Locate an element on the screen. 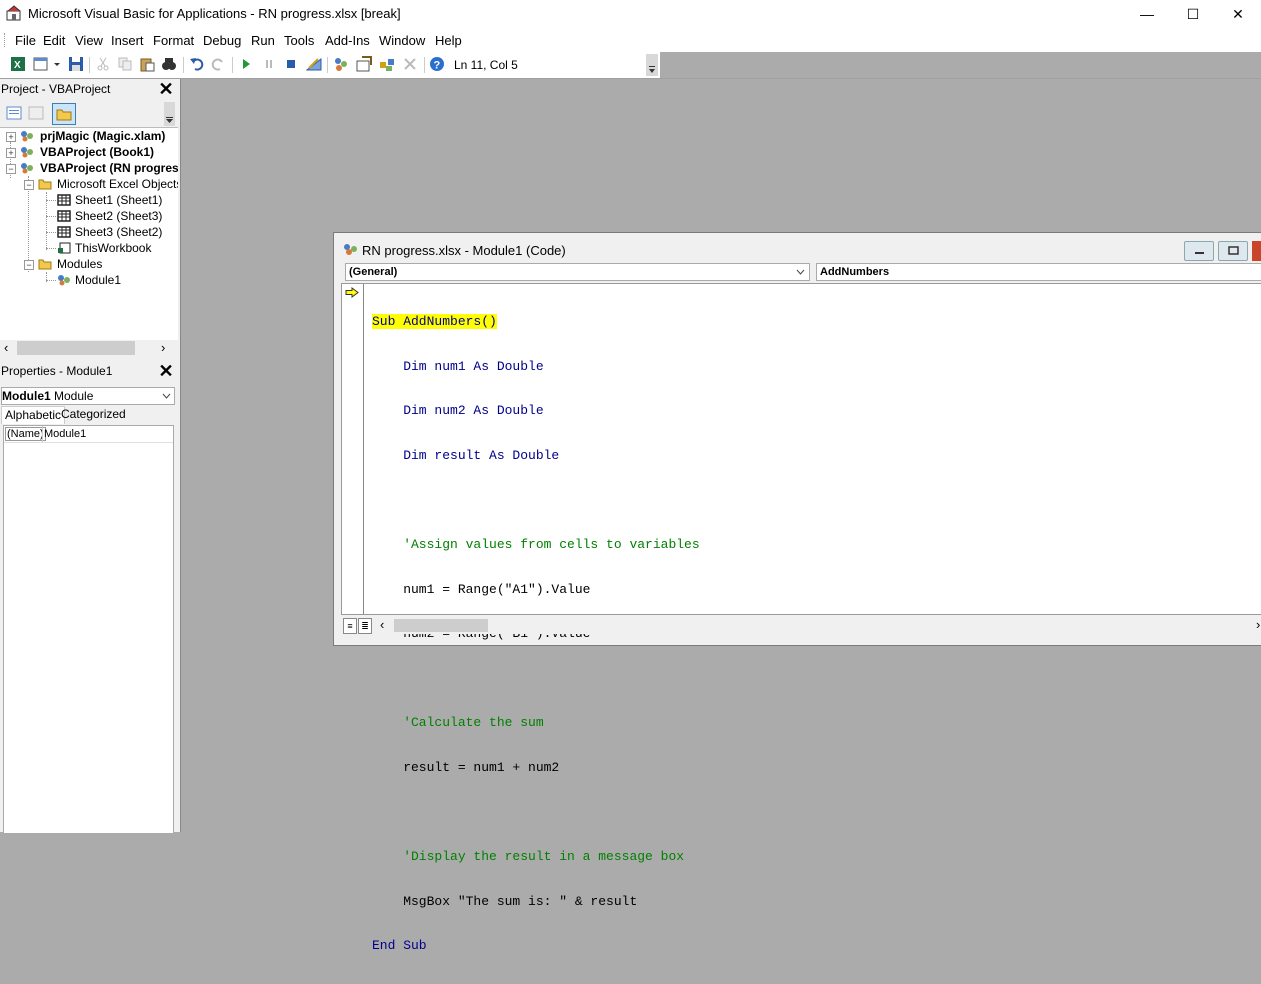 Image resolution: width=1261 pixels, height=984 pixels. save-icon is located at coordinates (76, 64).